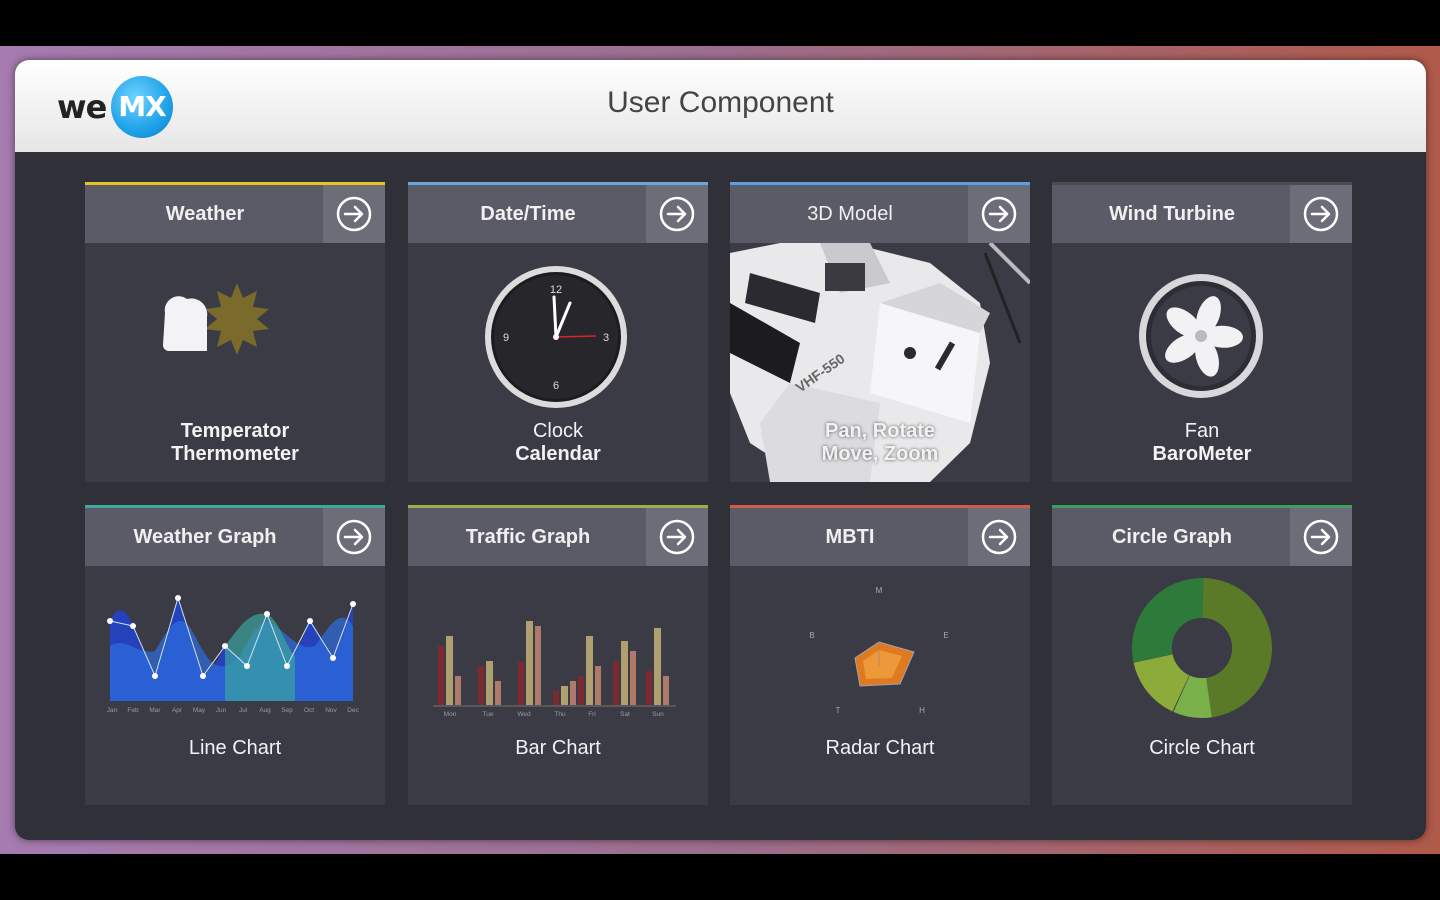  I want to click on card-circle-graph: Circle Graph Circle Chart, so click(1202, 655).